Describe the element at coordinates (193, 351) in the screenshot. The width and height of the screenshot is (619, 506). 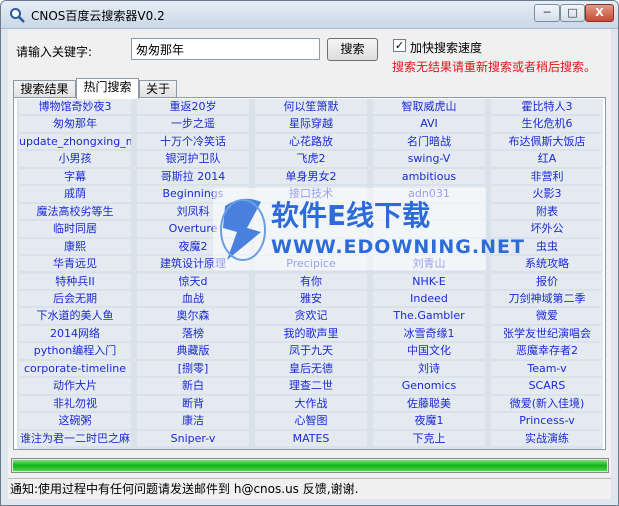
I see `hot-search-item: 典藏版` at that location.